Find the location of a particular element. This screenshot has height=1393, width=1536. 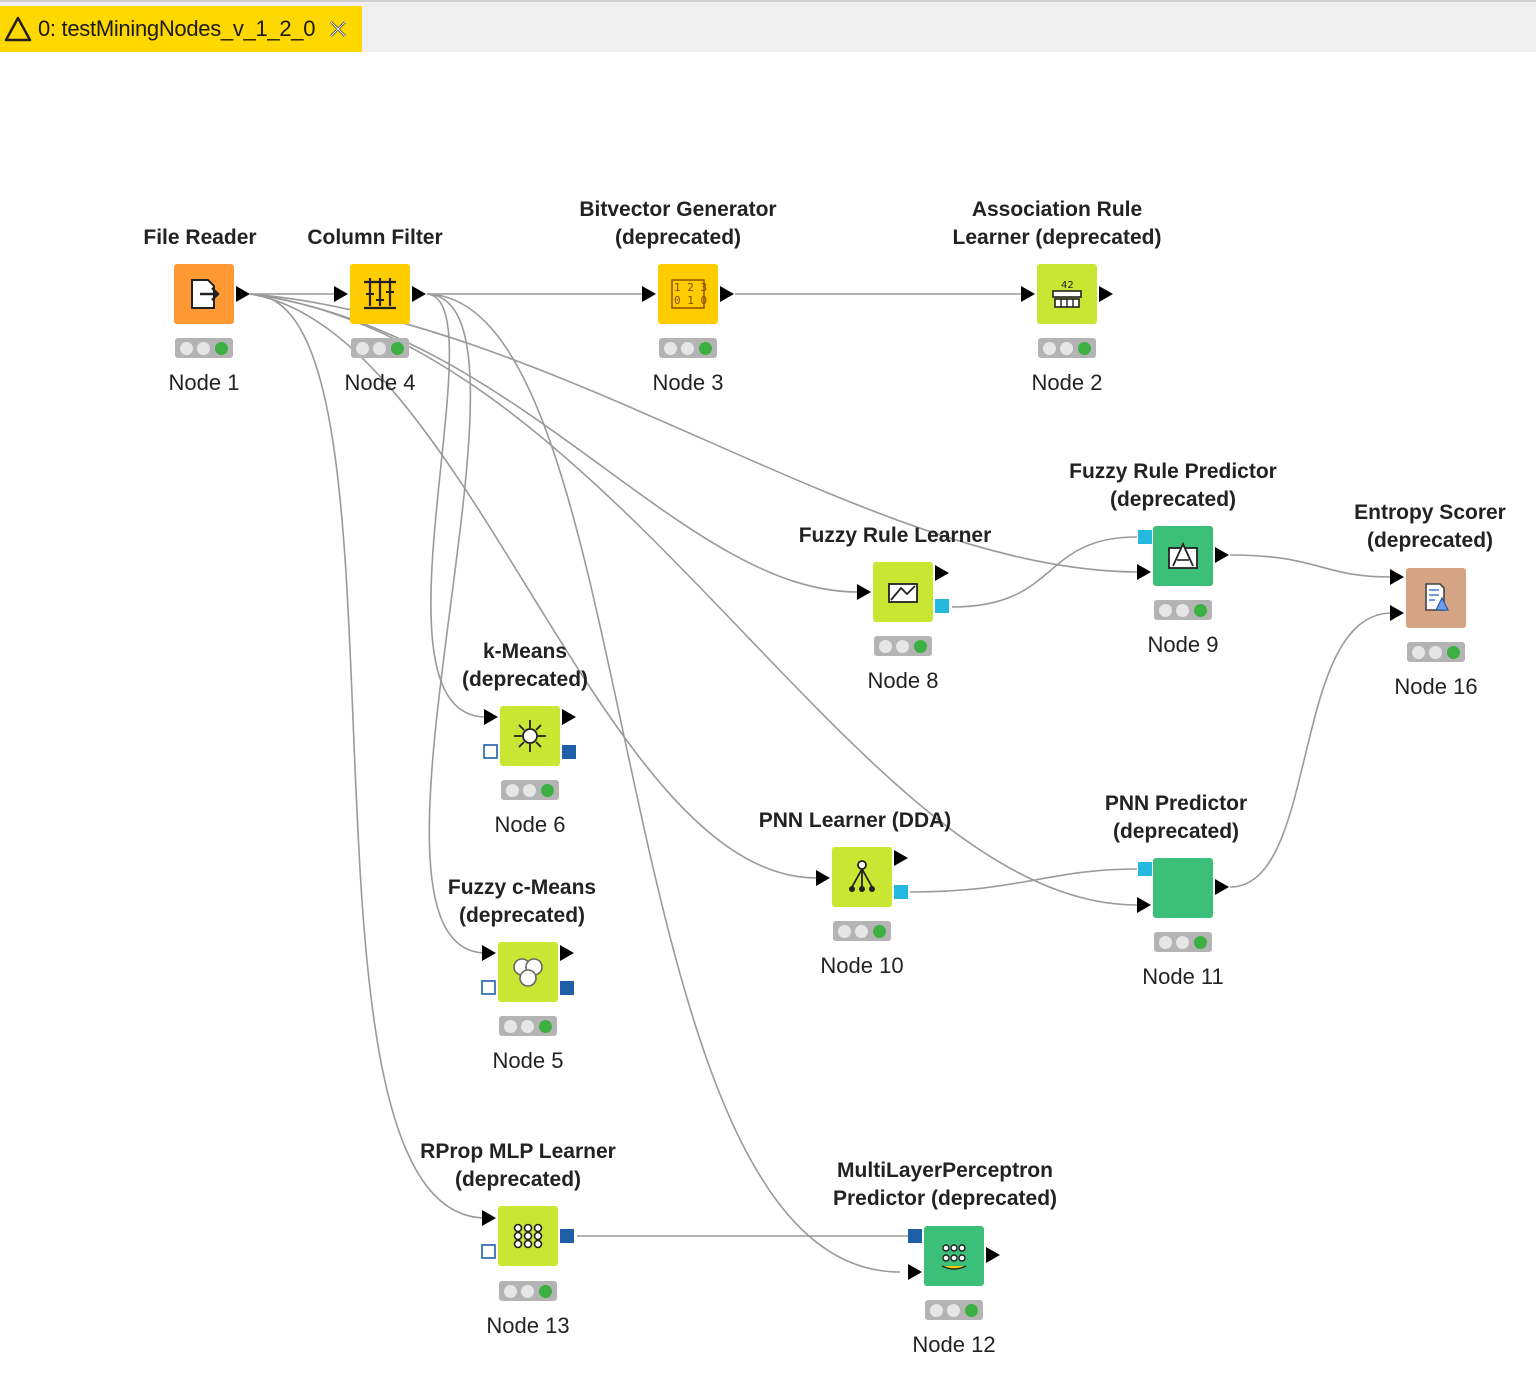

node-title: RProp MLP Learner (deprecated) is located at coordinates (518, 1165).